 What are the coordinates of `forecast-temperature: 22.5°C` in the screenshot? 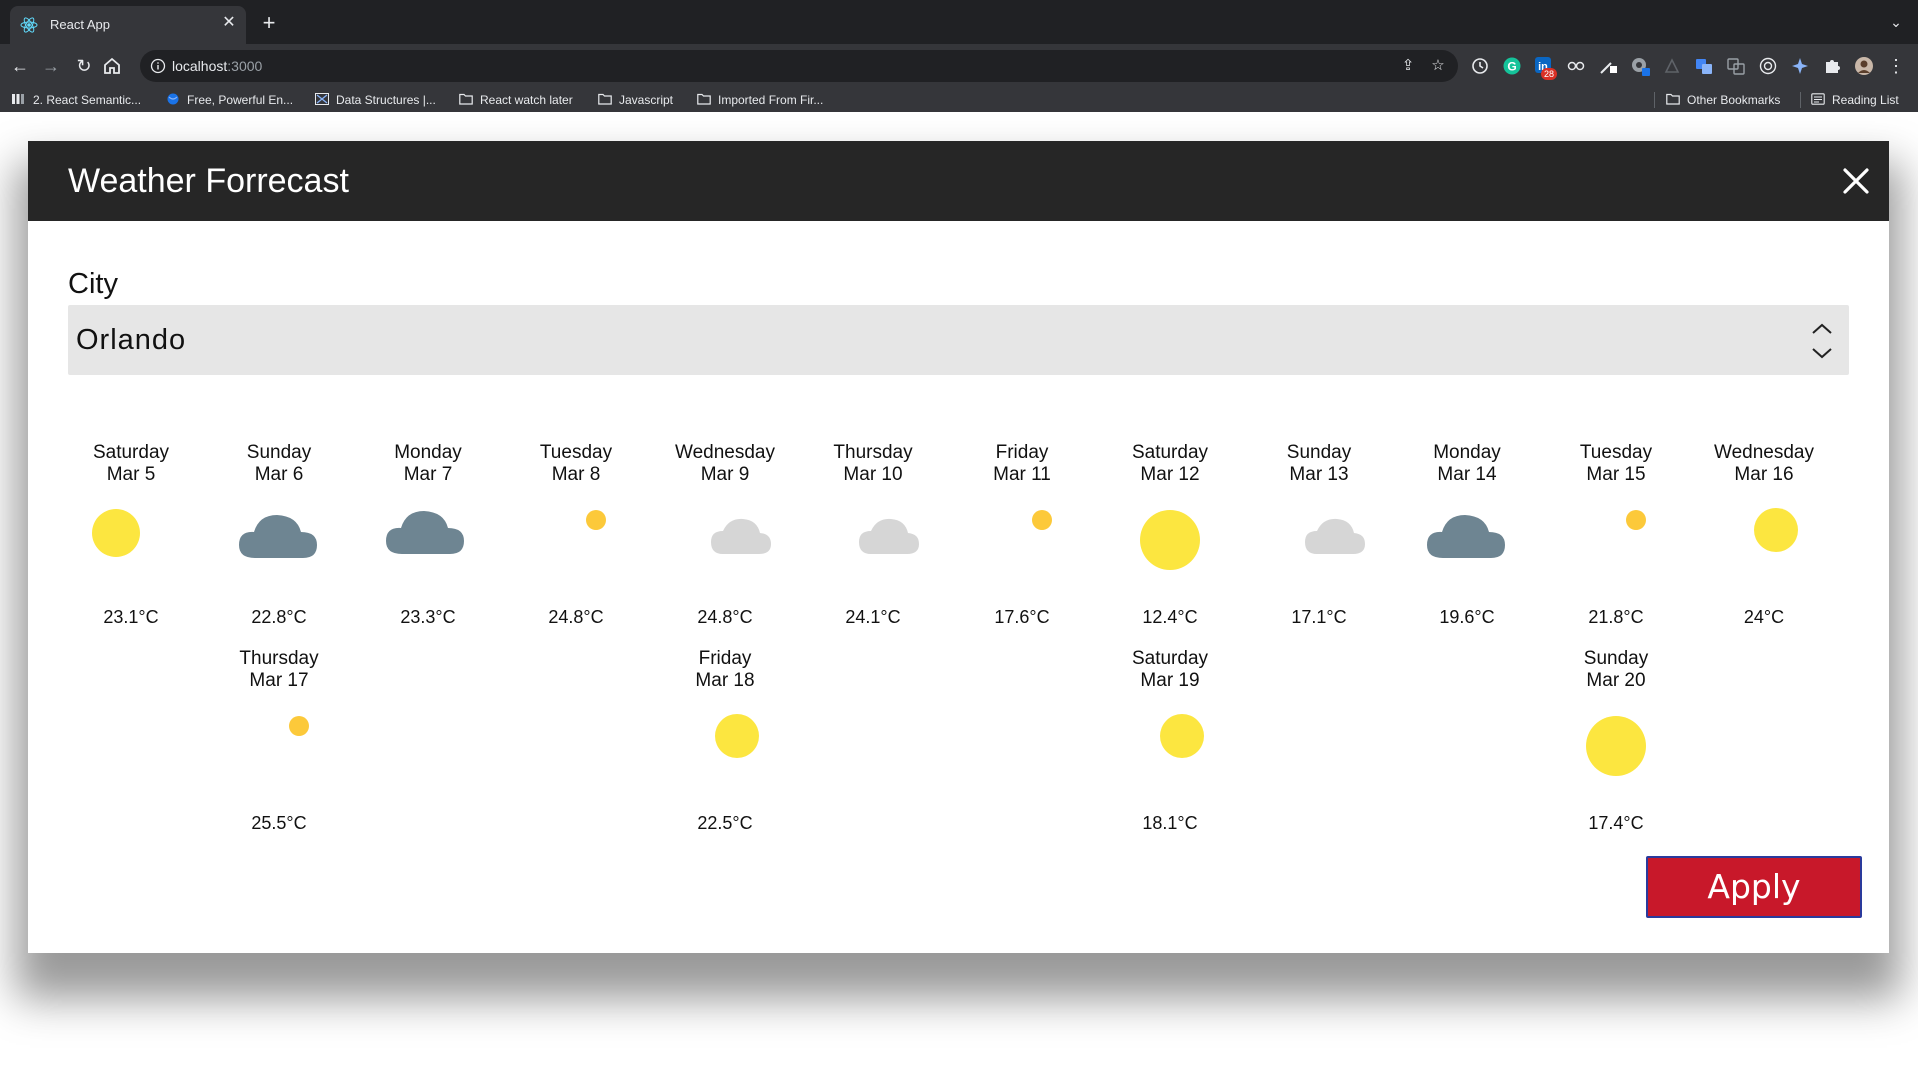 It's located at (725, 823).